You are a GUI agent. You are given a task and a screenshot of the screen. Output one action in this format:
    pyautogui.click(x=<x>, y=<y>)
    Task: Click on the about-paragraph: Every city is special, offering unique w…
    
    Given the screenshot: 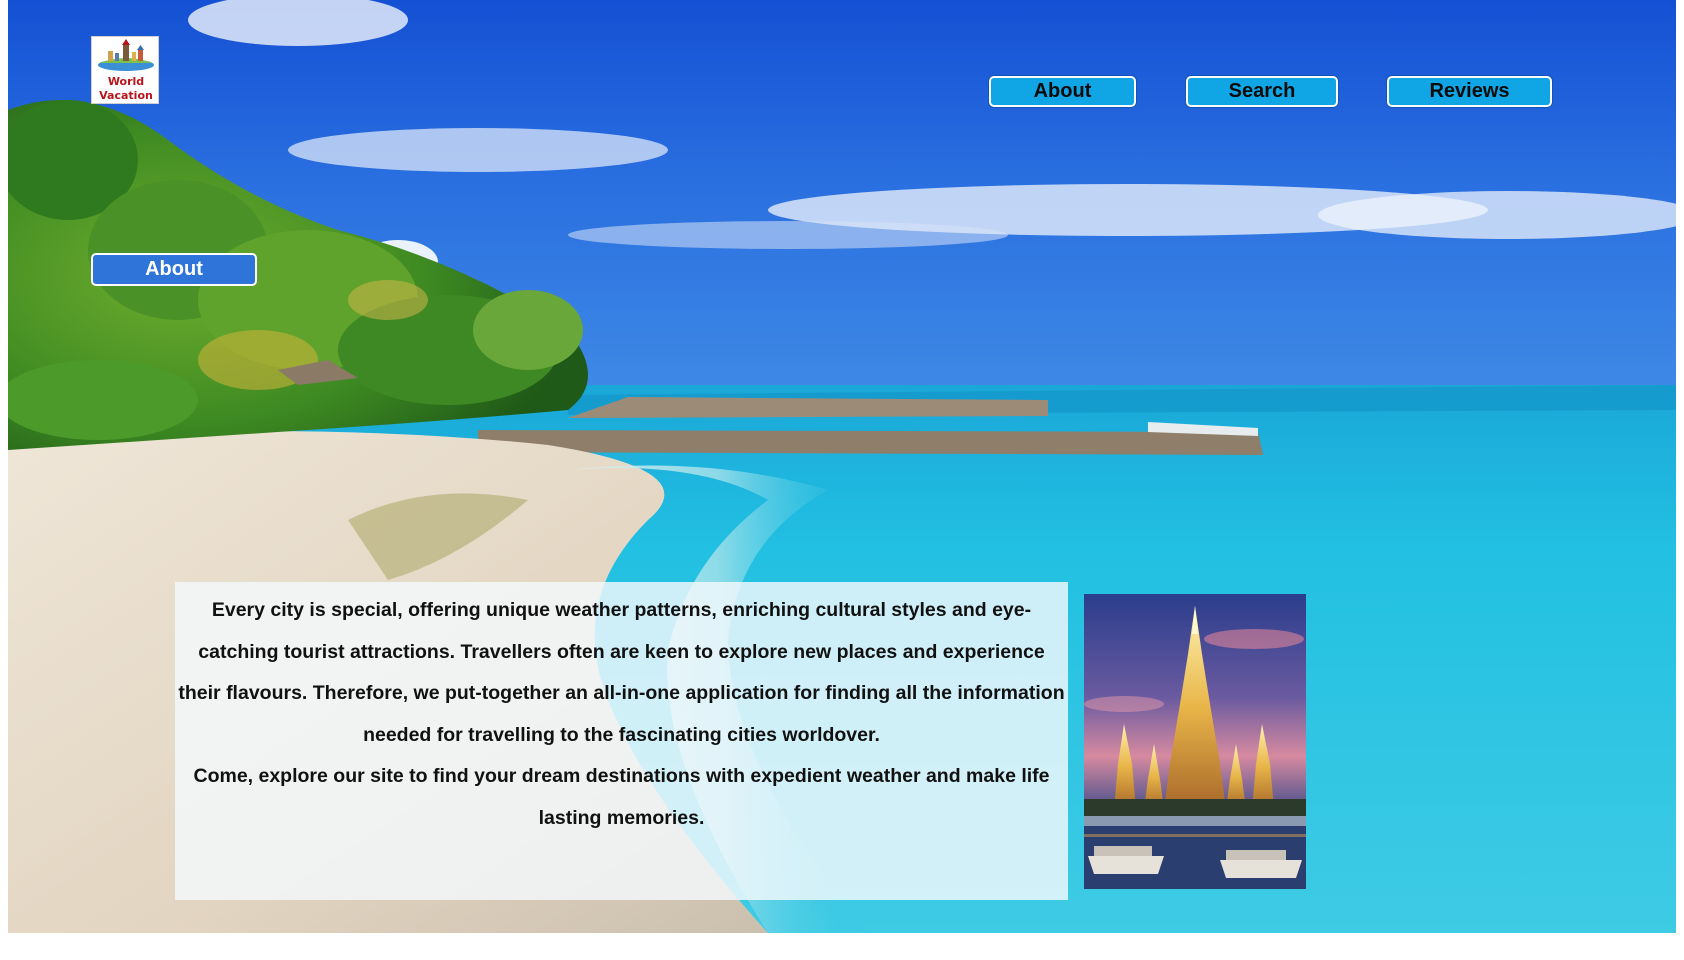 What is the action you would take?
    pyautogui.click(x=621, y=710)
    